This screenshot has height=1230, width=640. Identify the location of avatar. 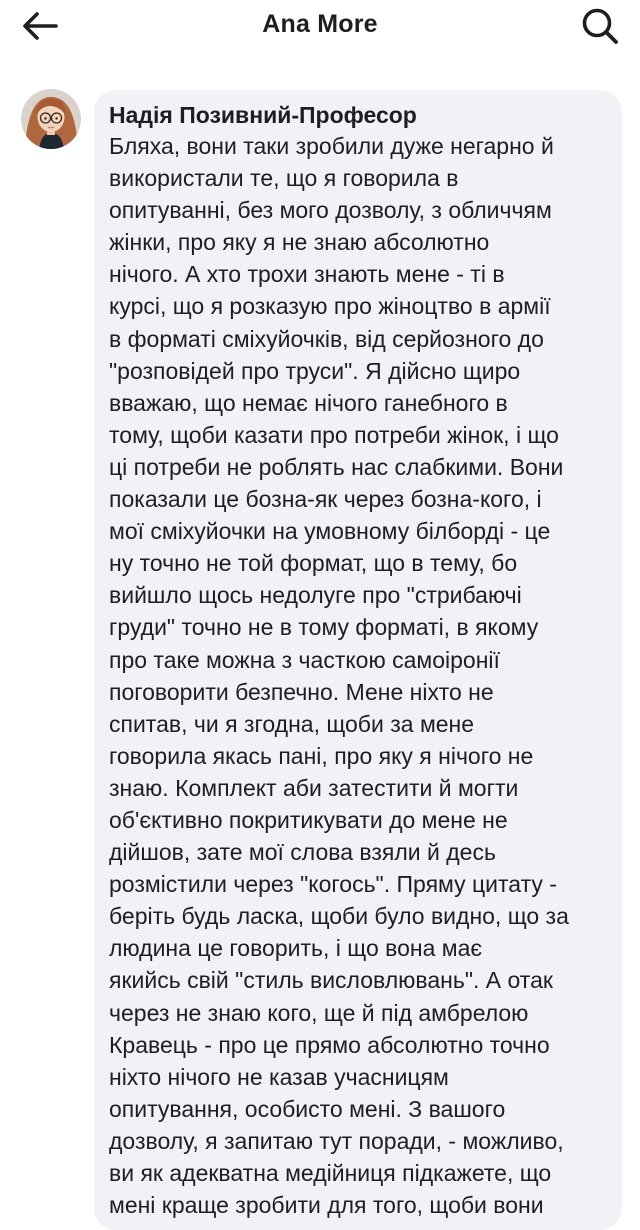
(51, 119).